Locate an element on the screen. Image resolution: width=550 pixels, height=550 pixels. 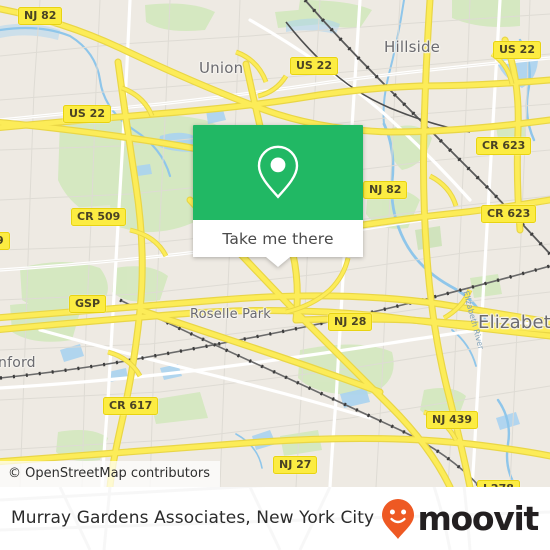
shield-nj-82-a: NJ 82 is located at coordinates (40, 16).